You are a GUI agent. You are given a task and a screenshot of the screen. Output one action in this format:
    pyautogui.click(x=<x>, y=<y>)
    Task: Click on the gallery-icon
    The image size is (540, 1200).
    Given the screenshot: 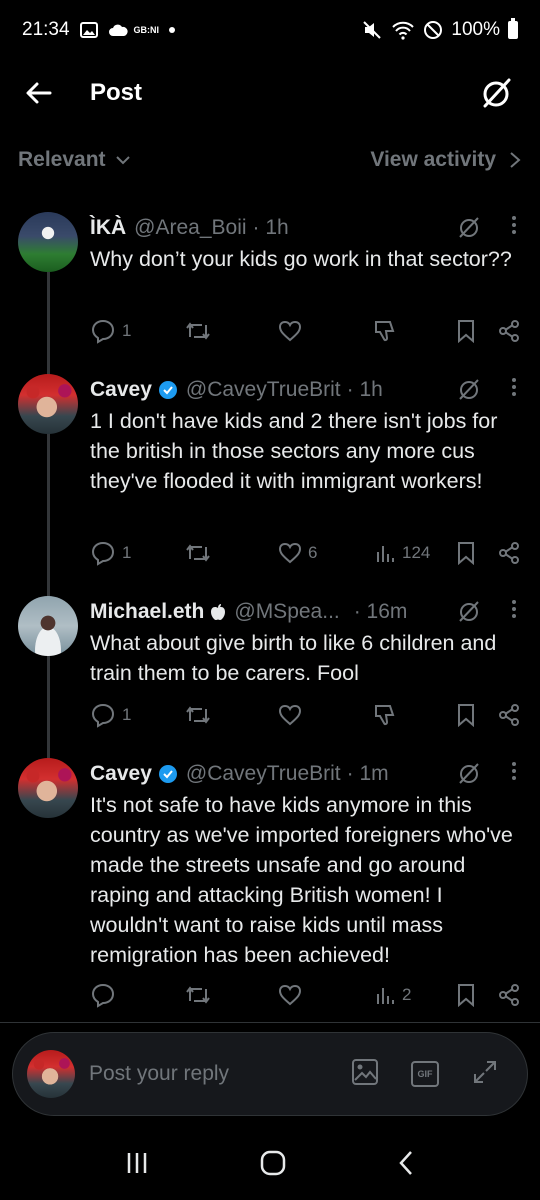 What is the action you would take?
    pyautogui.click(x=88, y=30)
    